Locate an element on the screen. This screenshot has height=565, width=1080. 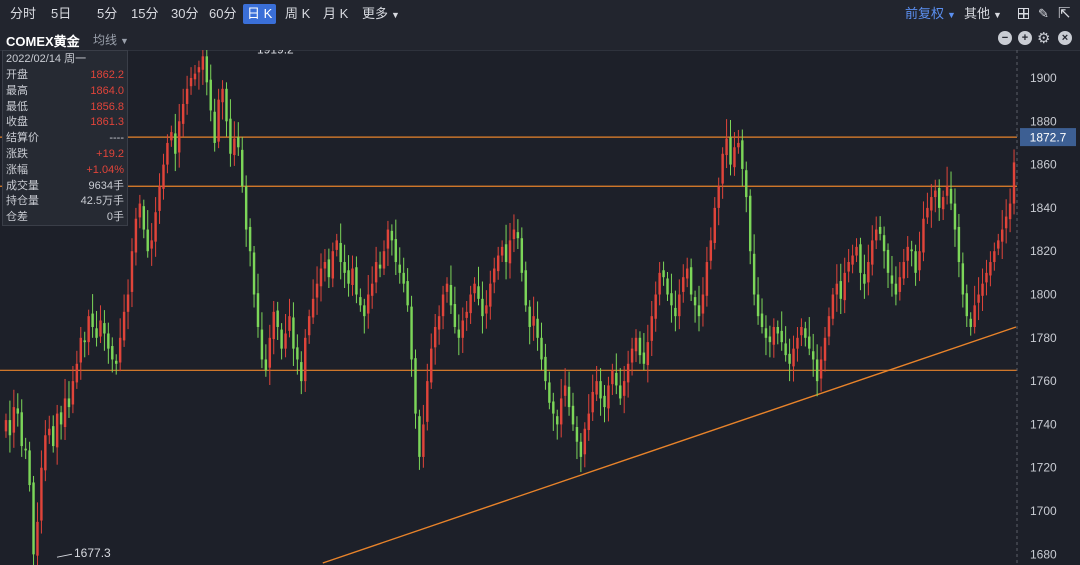
period-tab-5min: 5分 is located at coordinates (107, 14).